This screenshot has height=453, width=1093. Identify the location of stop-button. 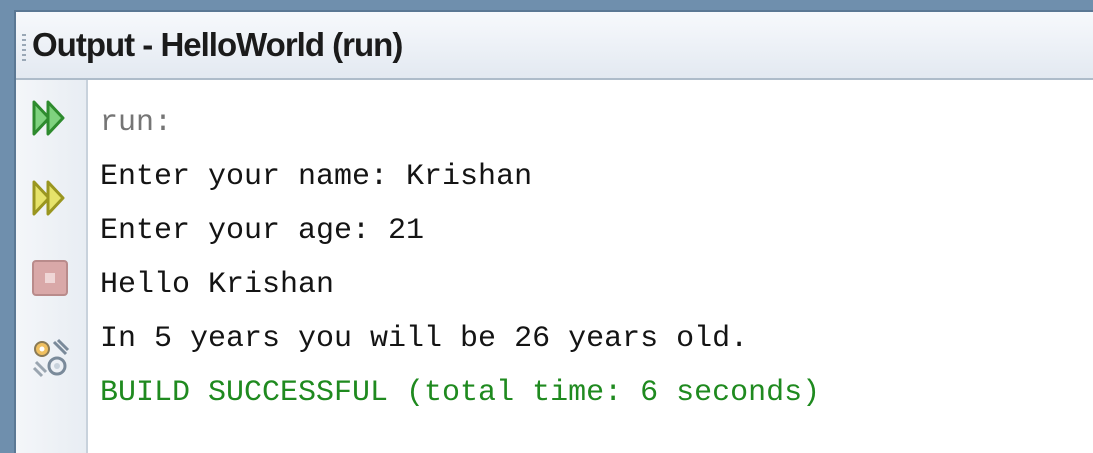
(50, 278).